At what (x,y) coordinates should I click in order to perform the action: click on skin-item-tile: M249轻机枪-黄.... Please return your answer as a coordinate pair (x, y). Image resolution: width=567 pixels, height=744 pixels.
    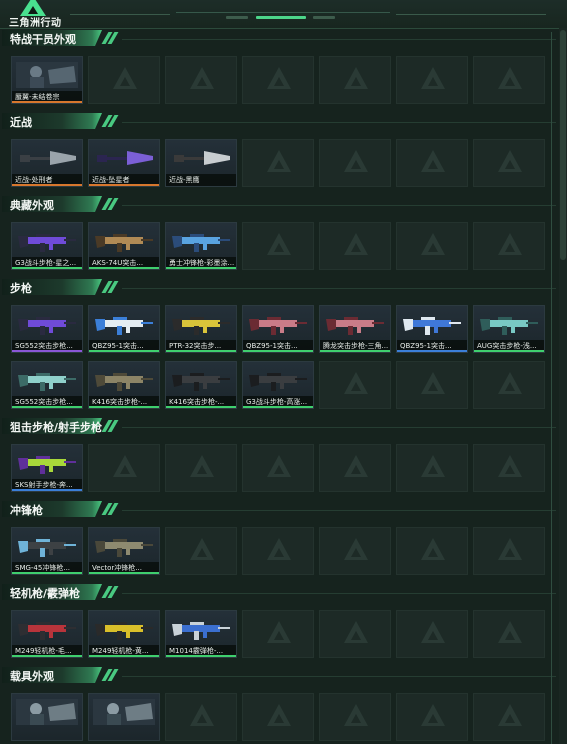
    Looking at the image, I should click on (124, 634).